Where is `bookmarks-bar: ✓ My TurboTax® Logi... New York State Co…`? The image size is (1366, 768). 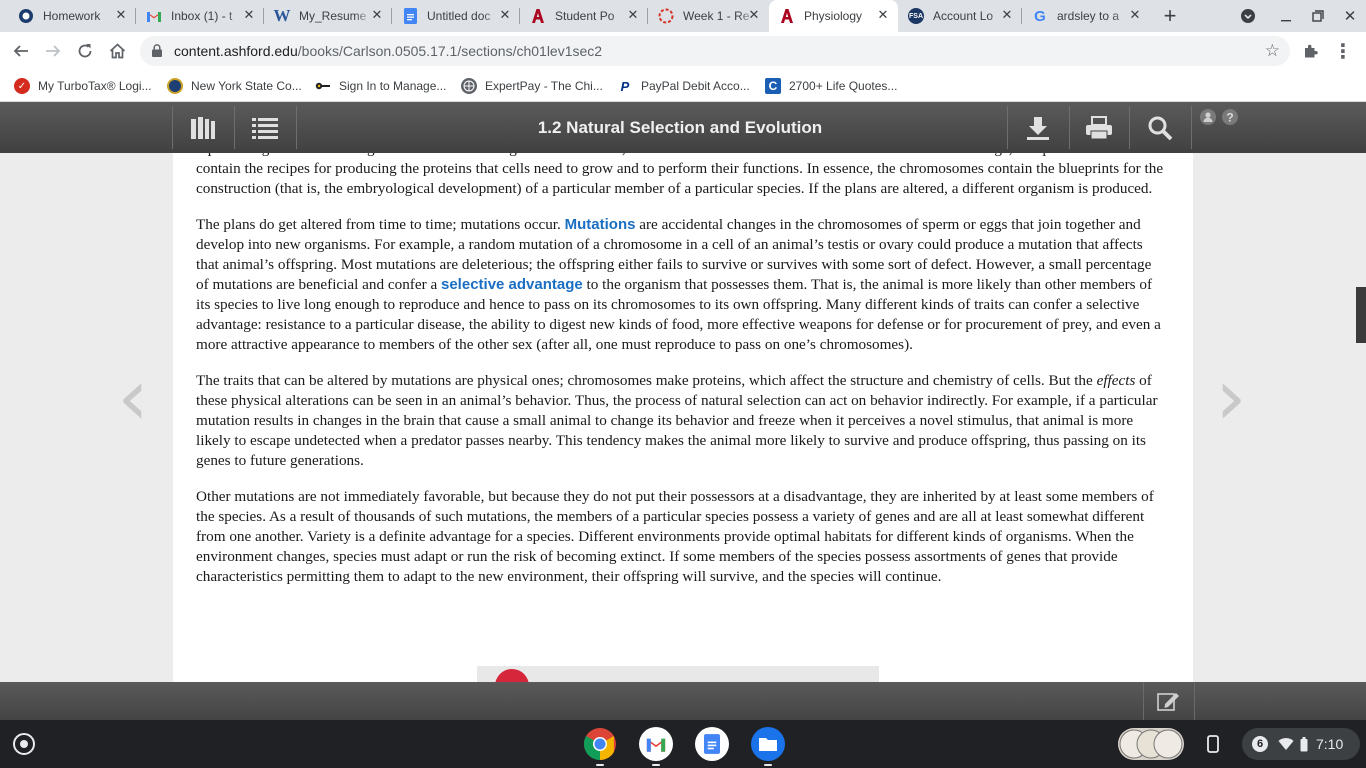
bookmarks-bar: ✓ My TurboTax® Logi... New York State Co… is located at coordinates (683, 86).